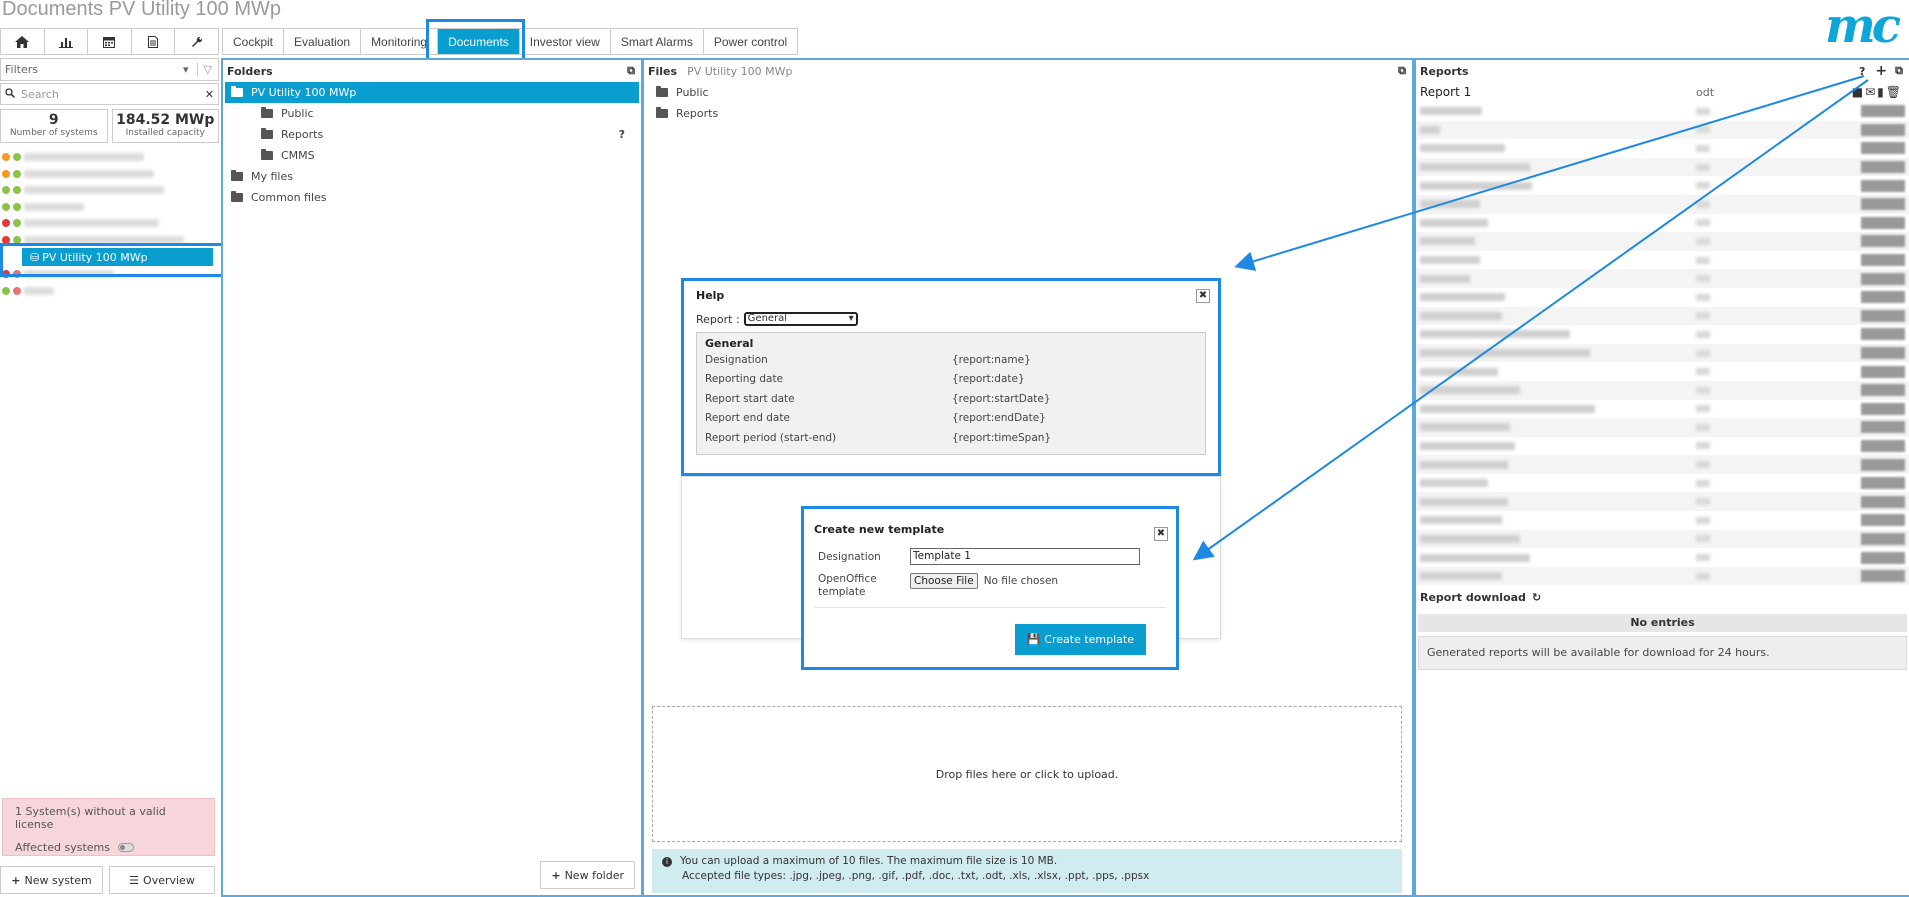 Image resolution: width=1909 pixels, height=897 pixels. What do you see at coordinates (154, 41) in the screenshot?
I see `document-icon` at bounding box center [154, 41].